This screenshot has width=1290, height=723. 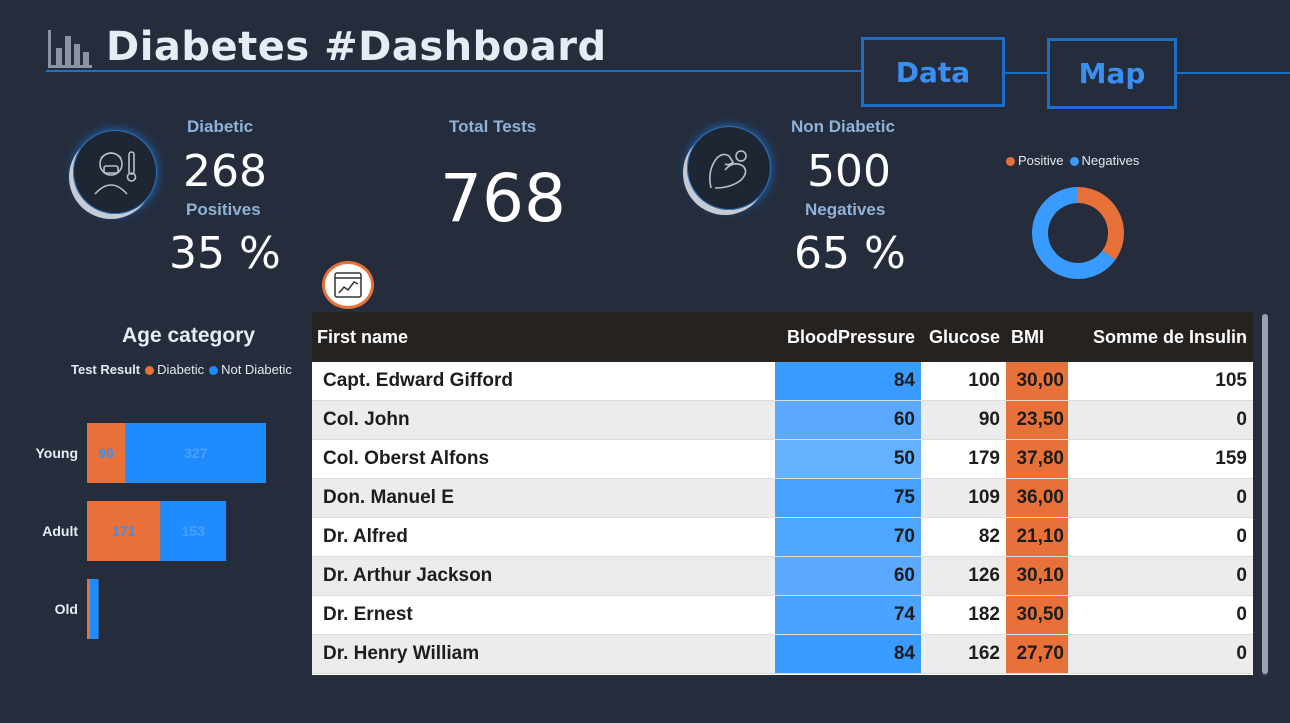 What do you see at coordinates (963, 654) in the screenshot?
I see `cell-glucose: 162` at bounding box center [963, 654].